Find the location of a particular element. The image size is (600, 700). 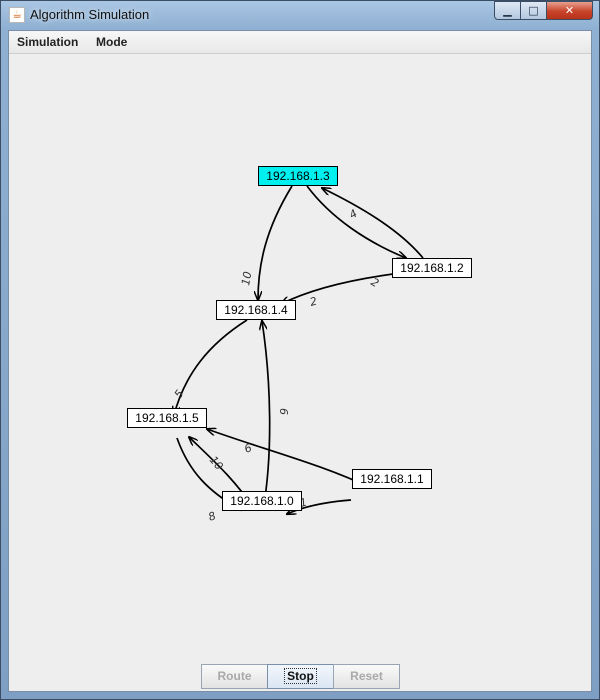

graph-node: 192.168.1.3 is located at coordinates (298, 176).